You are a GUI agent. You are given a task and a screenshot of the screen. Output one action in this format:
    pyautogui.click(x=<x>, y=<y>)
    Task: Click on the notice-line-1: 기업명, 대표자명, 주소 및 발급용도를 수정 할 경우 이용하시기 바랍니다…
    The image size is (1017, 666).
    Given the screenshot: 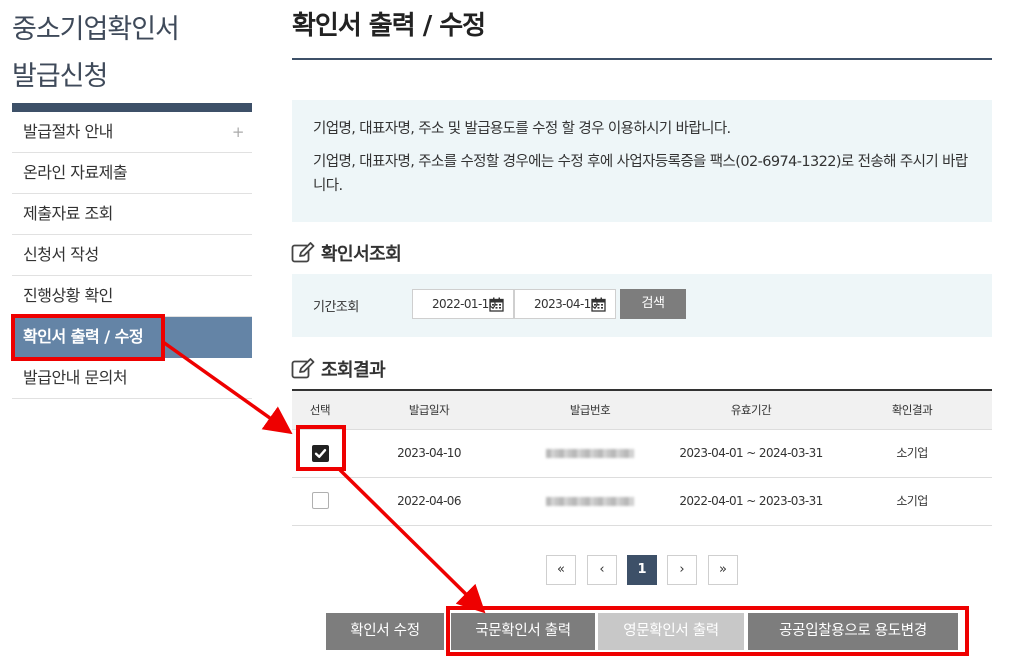 What is the action you would take?
    pyautogui.click(x=522, y=129)
    